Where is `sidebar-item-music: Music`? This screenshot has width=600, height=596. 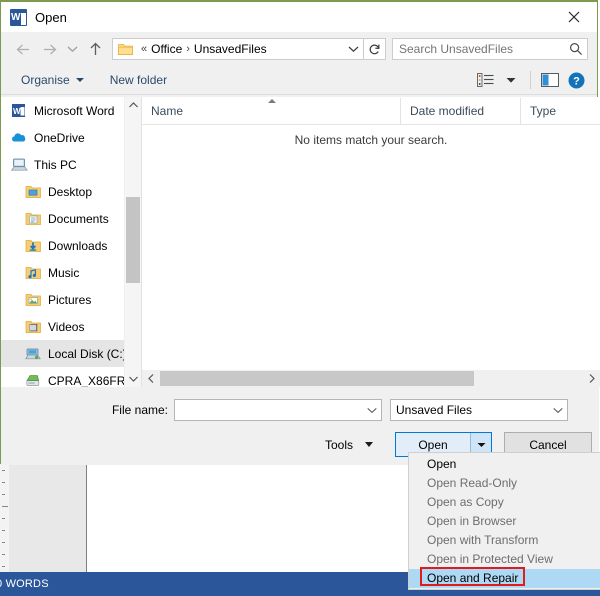 sidebar-item-music: Music is located at coordinates (71, 272).